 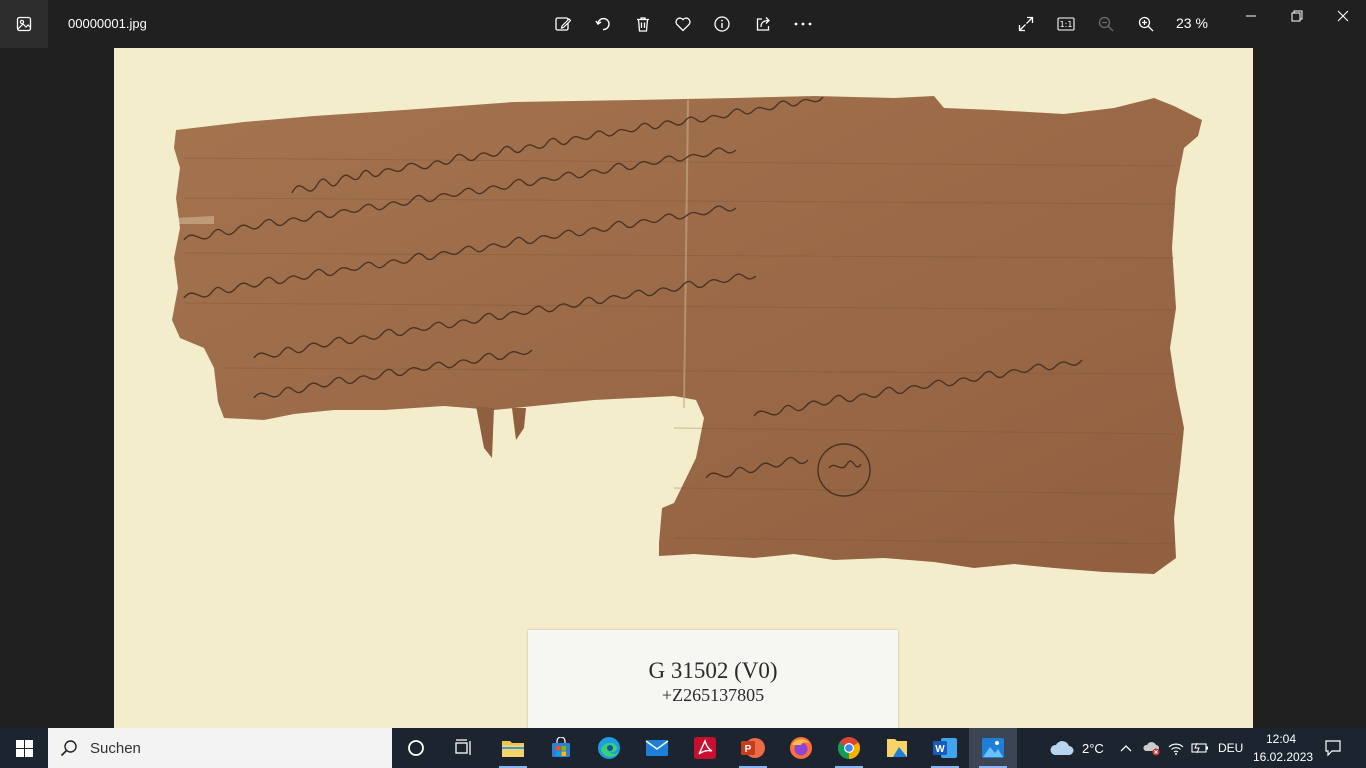 What do you see at coordinates (220, 748) in the screenshot?
I see `taskbar-search-box: Suchen` at bounding box center [220, 748].